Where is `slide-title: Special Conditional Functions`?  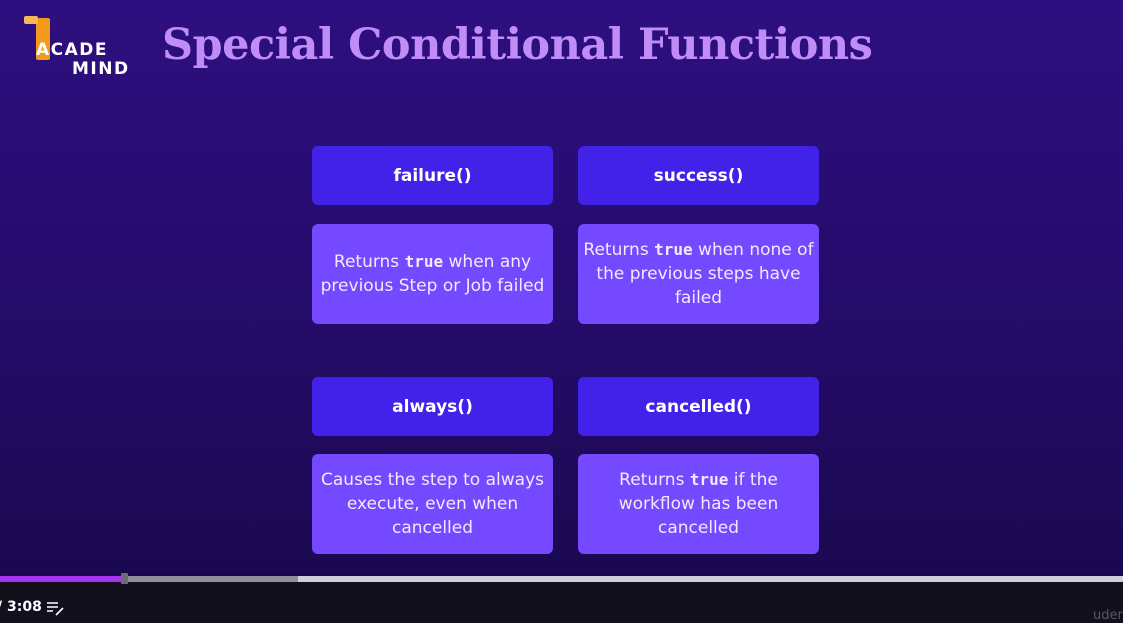
slide-title: Special Conditional Functions is located at coordinates (517, 45).